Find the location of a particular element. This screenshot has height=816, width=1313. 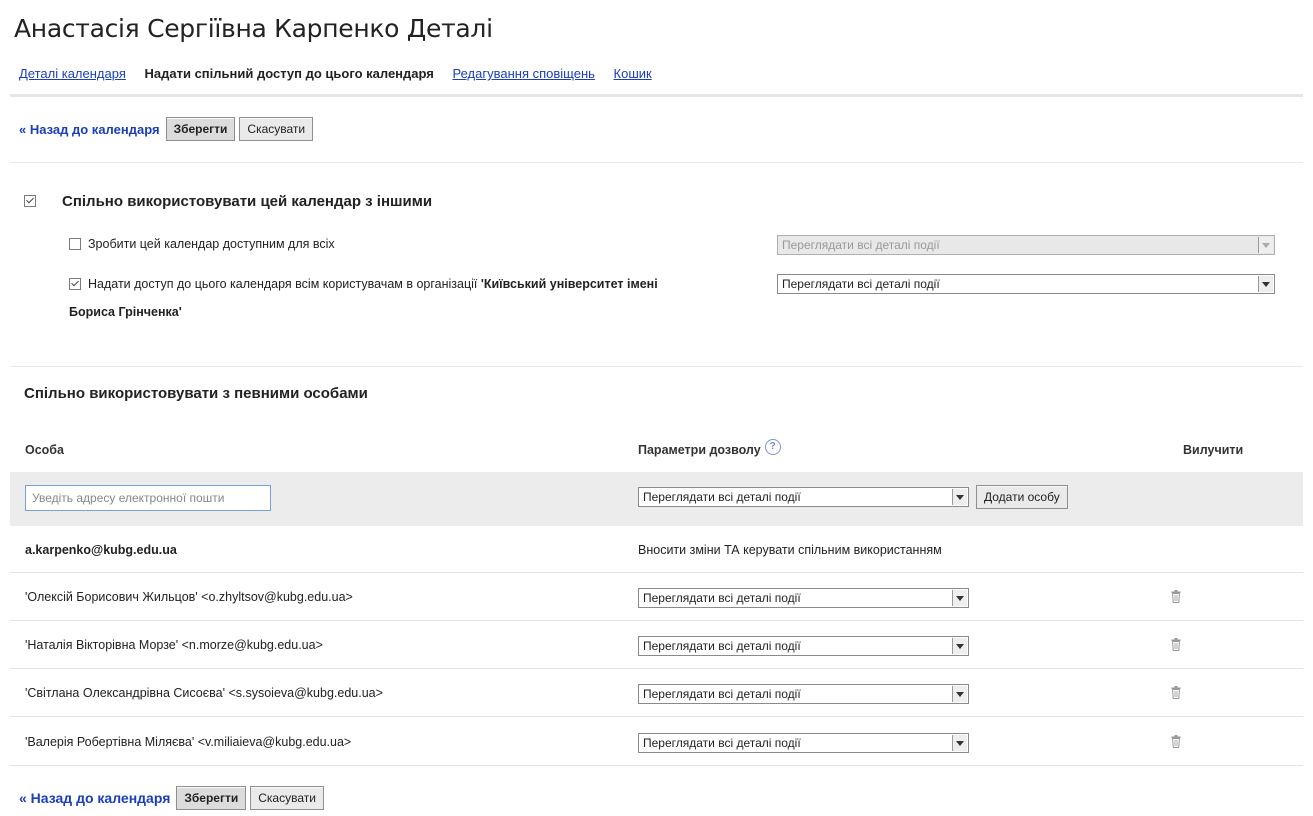

tab-calendar-details: Деталі календаря is located at coordinates (72, 73).